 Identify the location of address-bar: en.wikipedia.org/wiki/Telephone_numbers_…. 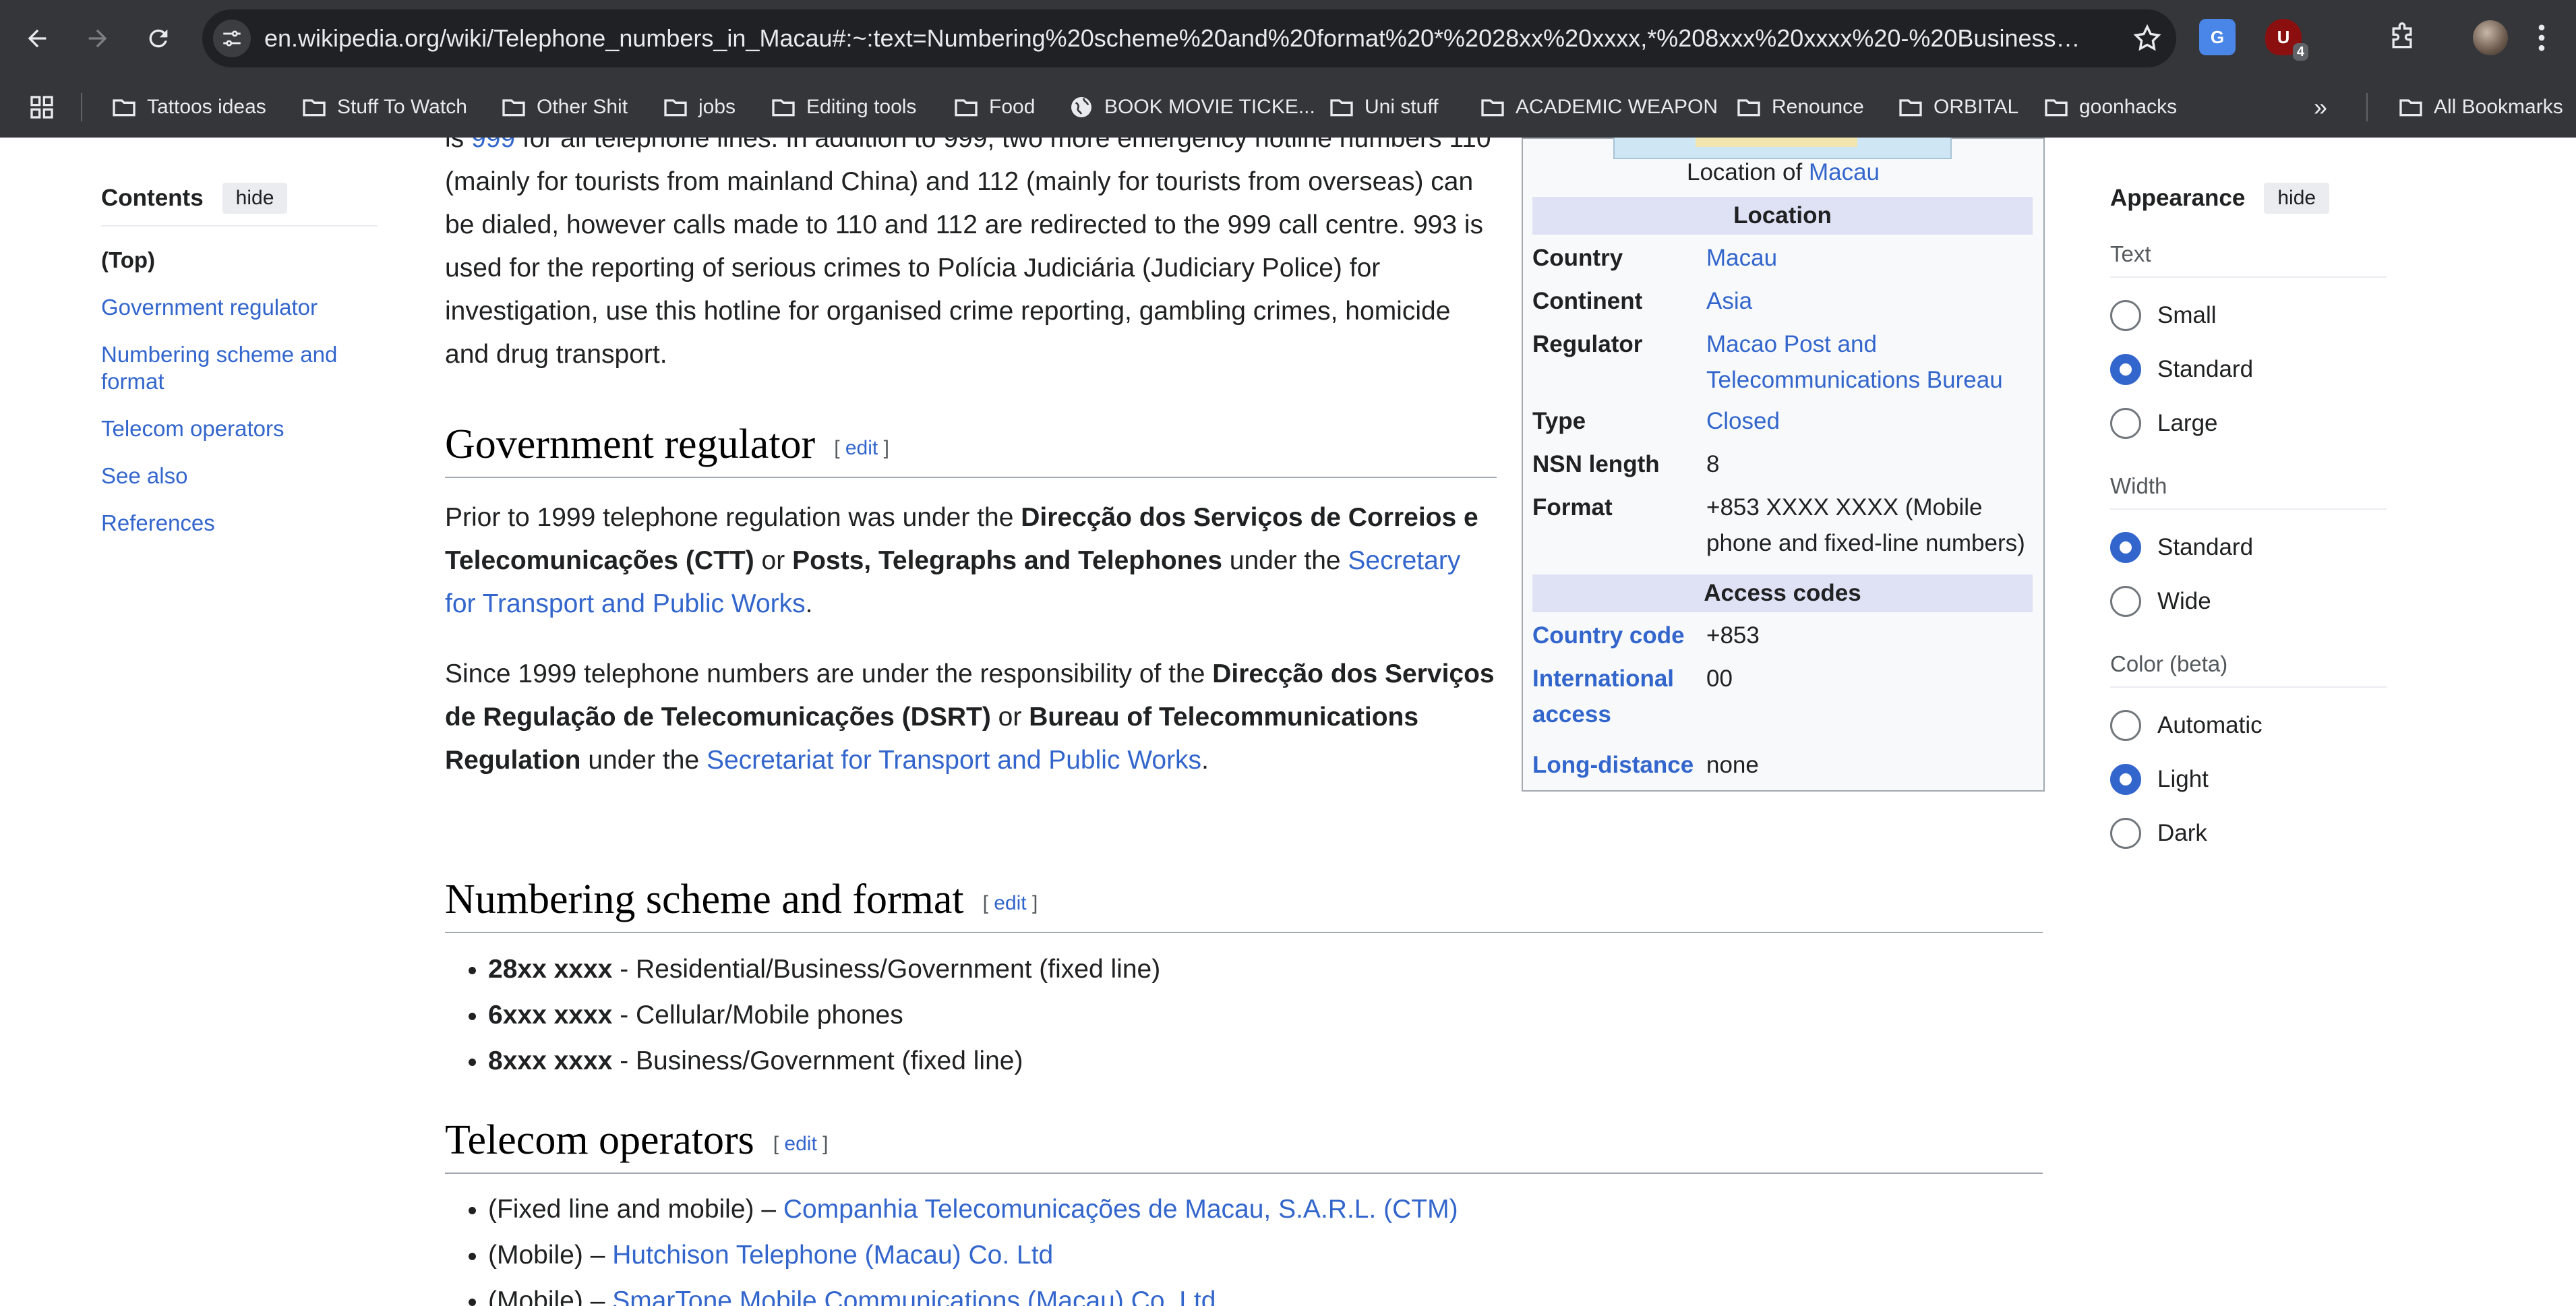
(1189, 38).